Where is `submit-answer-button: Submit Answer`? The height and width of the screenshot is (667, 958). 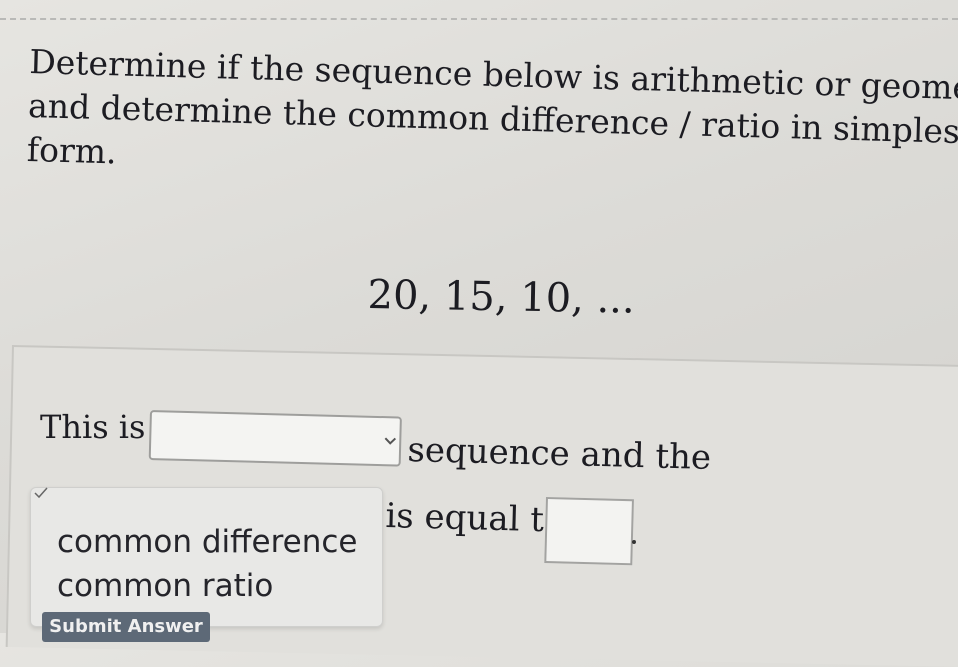
submit-answer-button: Submit Answer is located at coordinates (126, 627).